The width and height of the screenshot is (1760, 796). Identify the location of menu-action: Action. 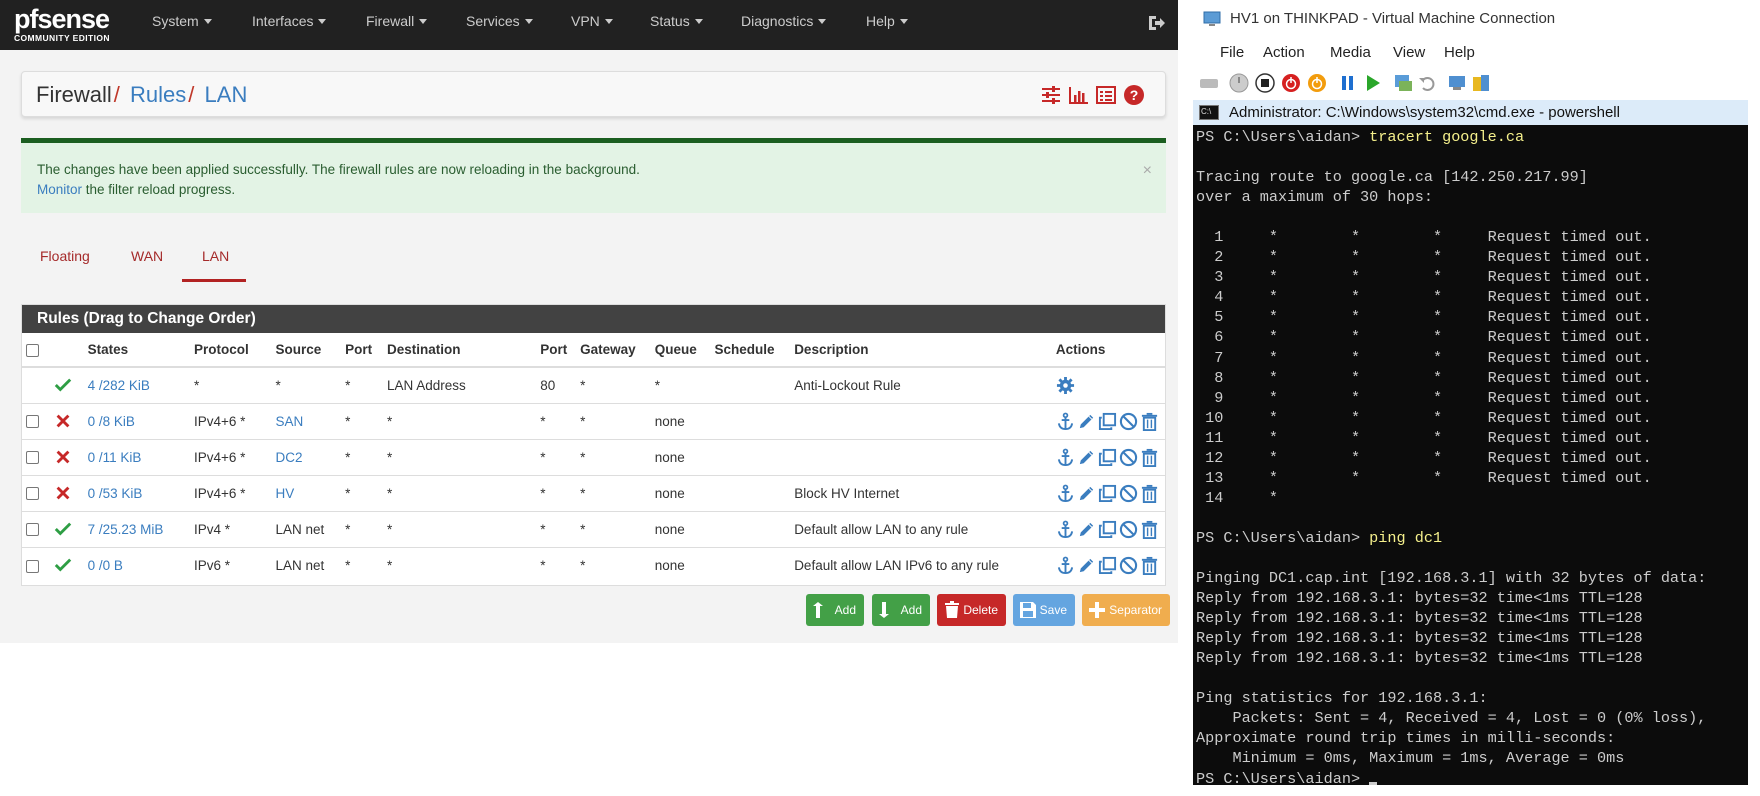
(1284, 52).